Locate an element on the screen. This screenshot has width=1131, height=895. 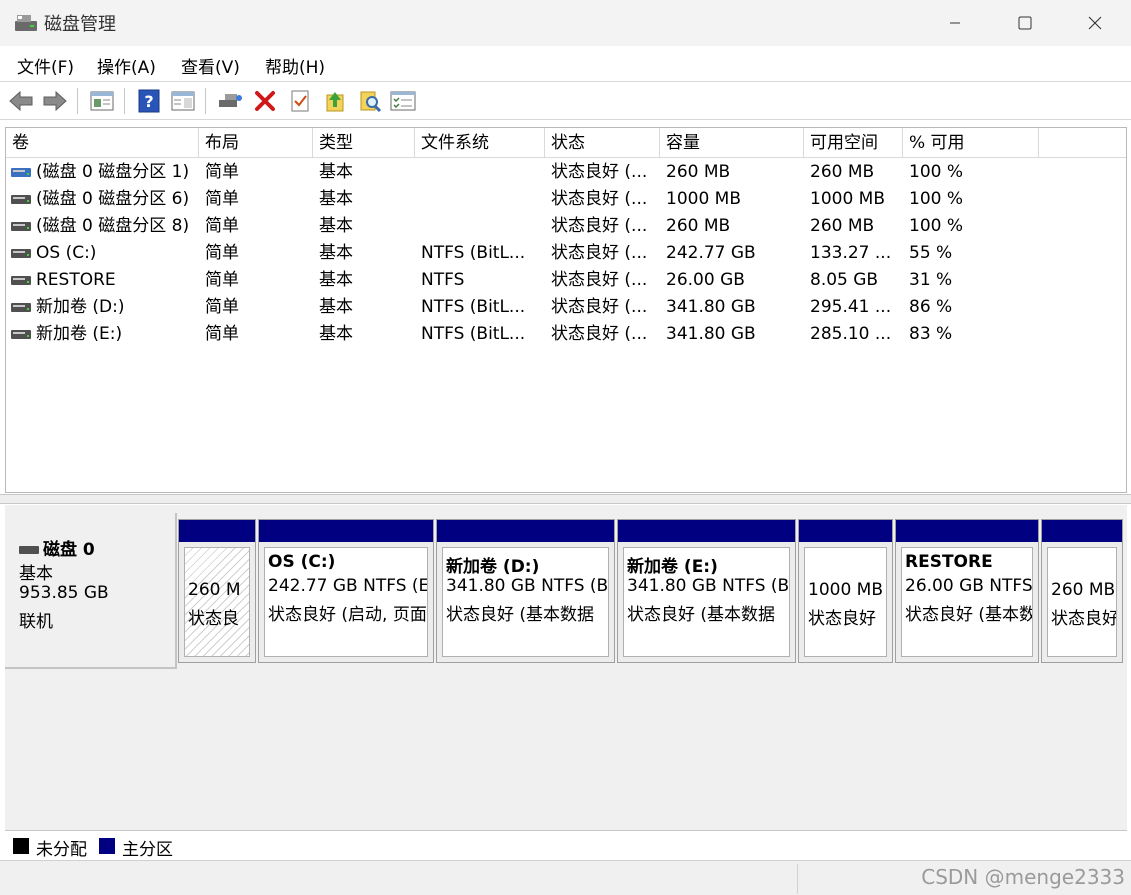
close-button is located at coordinates (1095, 23).